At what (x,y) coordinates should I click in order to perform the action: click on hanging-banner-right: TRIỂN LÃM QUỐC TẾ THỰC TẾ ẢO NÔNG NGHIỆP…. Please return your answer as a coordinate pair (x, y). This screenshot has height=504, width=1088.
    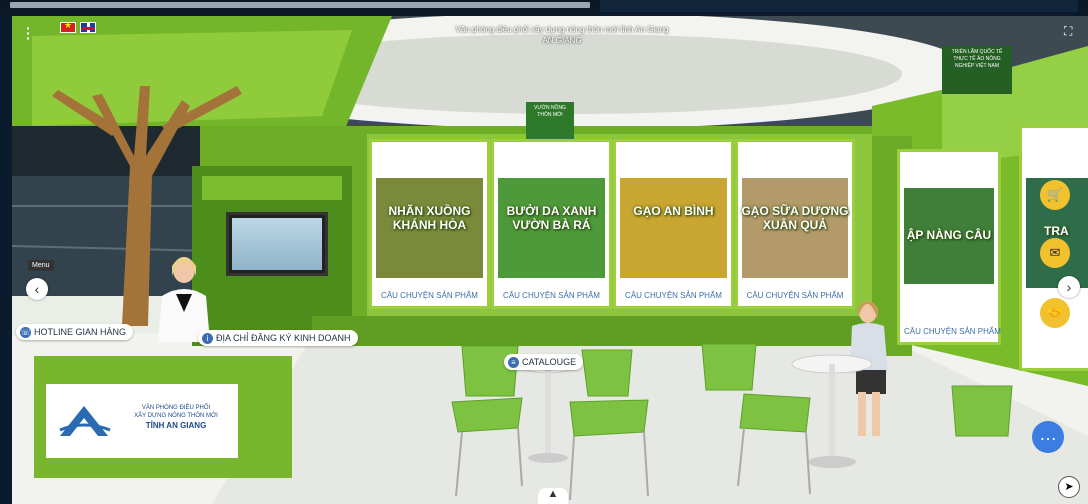
    Looking at the image, I should click on (977, 70).